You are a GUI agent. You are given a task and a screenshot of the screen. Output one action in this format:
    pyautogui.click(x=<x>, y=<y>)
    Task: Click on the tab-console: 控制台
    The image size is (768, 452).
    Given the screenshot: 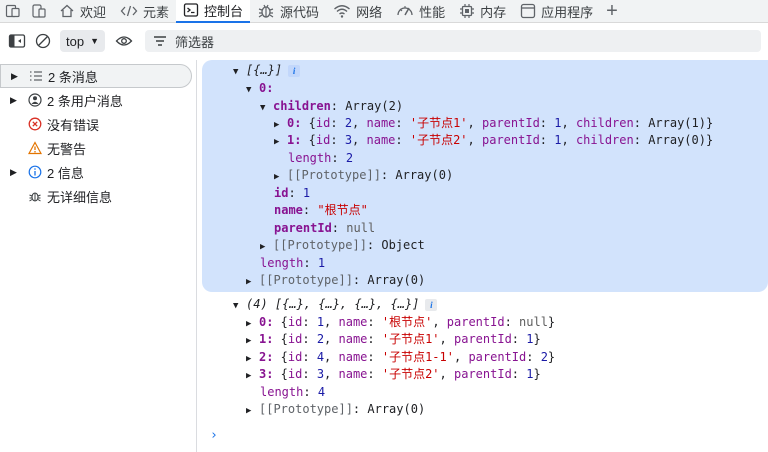 What is the action you would take?
    pyautogui.click(x=213, y=11)
    